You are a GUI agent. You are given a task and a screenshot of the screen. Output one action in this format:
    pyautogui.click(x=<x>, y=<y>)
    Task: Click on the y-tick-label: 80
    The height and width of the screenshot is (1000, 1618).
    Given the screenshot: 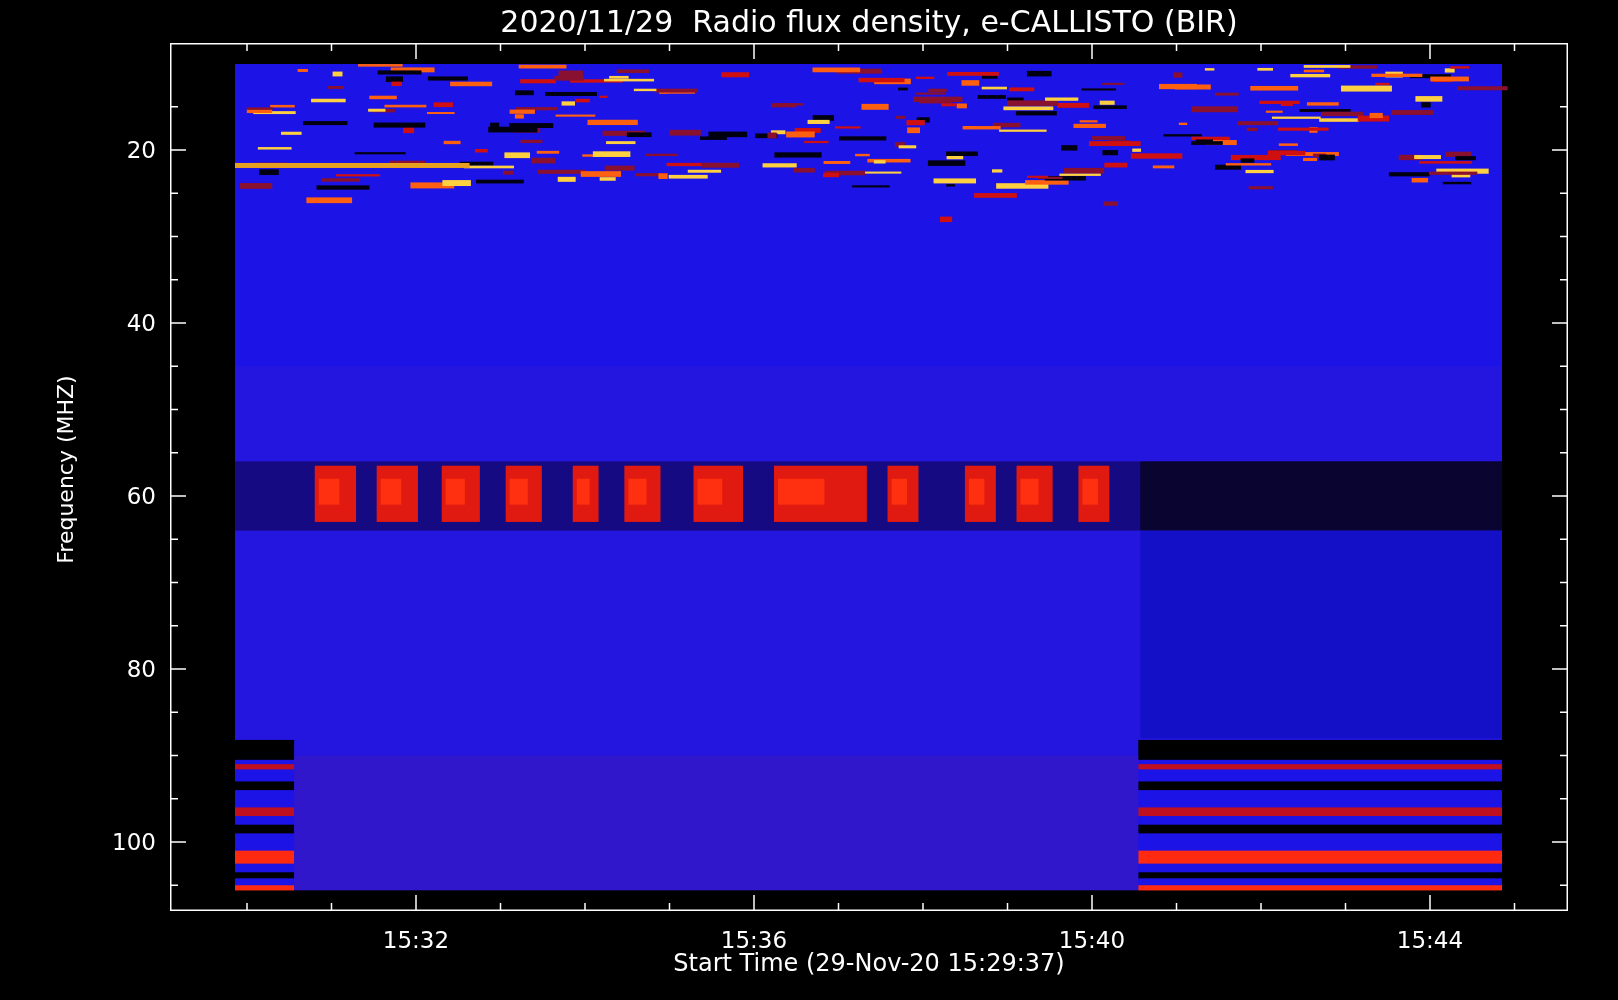 What is the action you would take?
    pyautogui.click(x=141, y=669)
    